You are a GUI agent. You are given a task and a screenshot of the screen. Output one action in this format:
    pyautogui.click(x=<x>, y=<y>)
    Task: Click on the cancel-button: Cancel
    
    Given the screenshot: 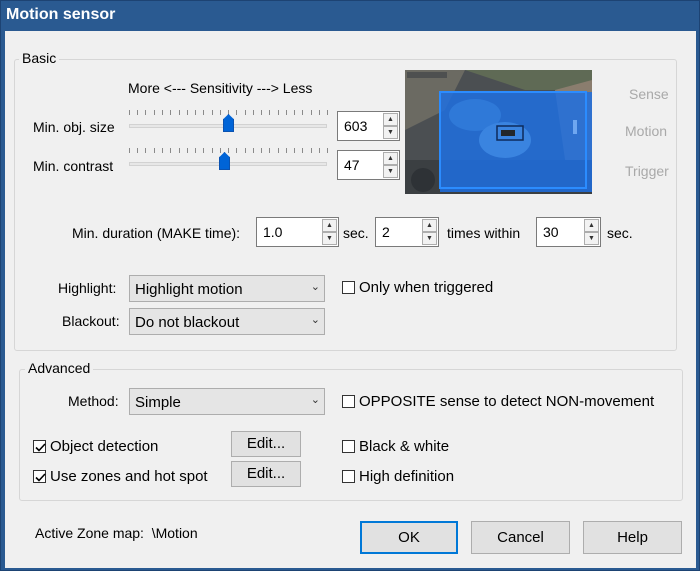 What is the action you would take?
    pyautogui.click(x=520, y=537)
    